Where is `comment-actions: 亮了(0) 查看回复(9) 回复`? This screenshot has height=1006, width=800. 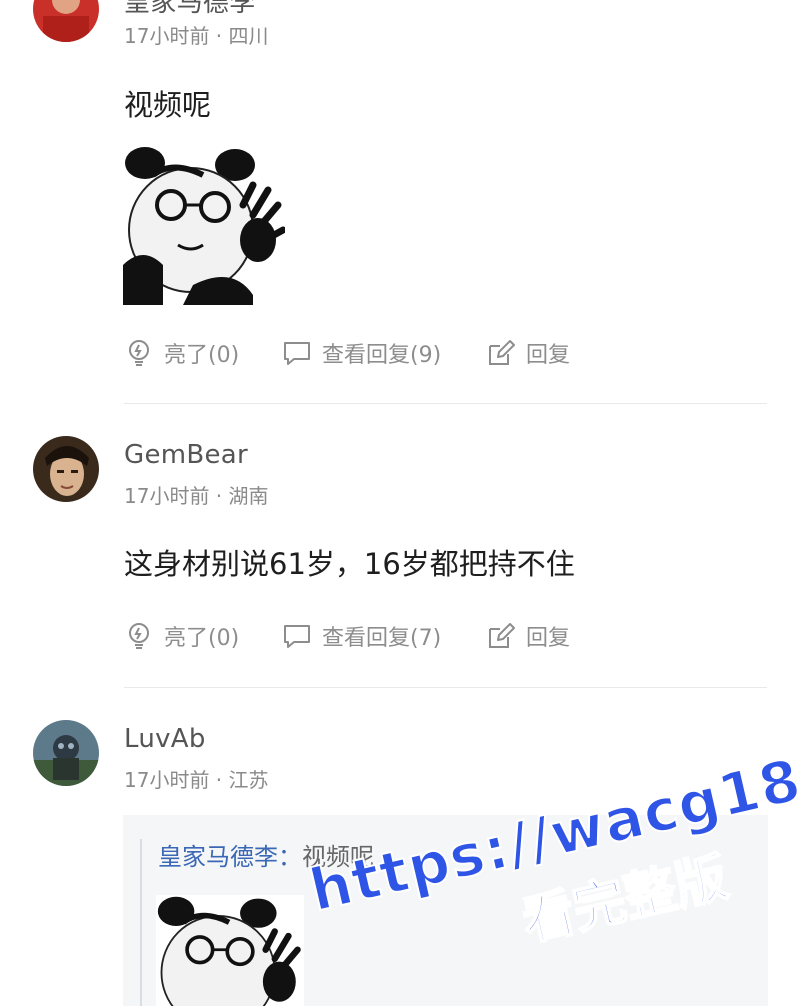
comment-actions: 亮了(0) 查看回复(9) 回复 is located at coordinates (347, 353).